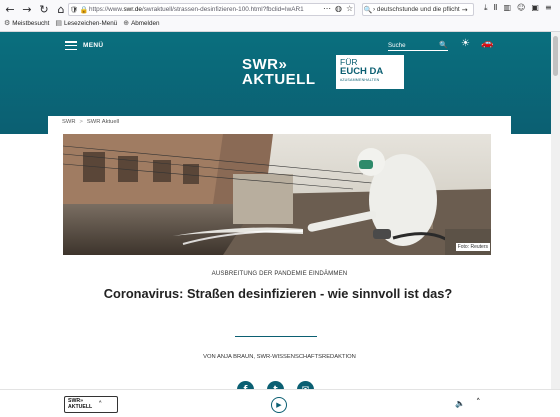 The image size is (560, 417). What do you see at coordinates (265, 64) in the screenshot?
I see `logo-line-swr: SWR»` at bounding box center [265, 64].